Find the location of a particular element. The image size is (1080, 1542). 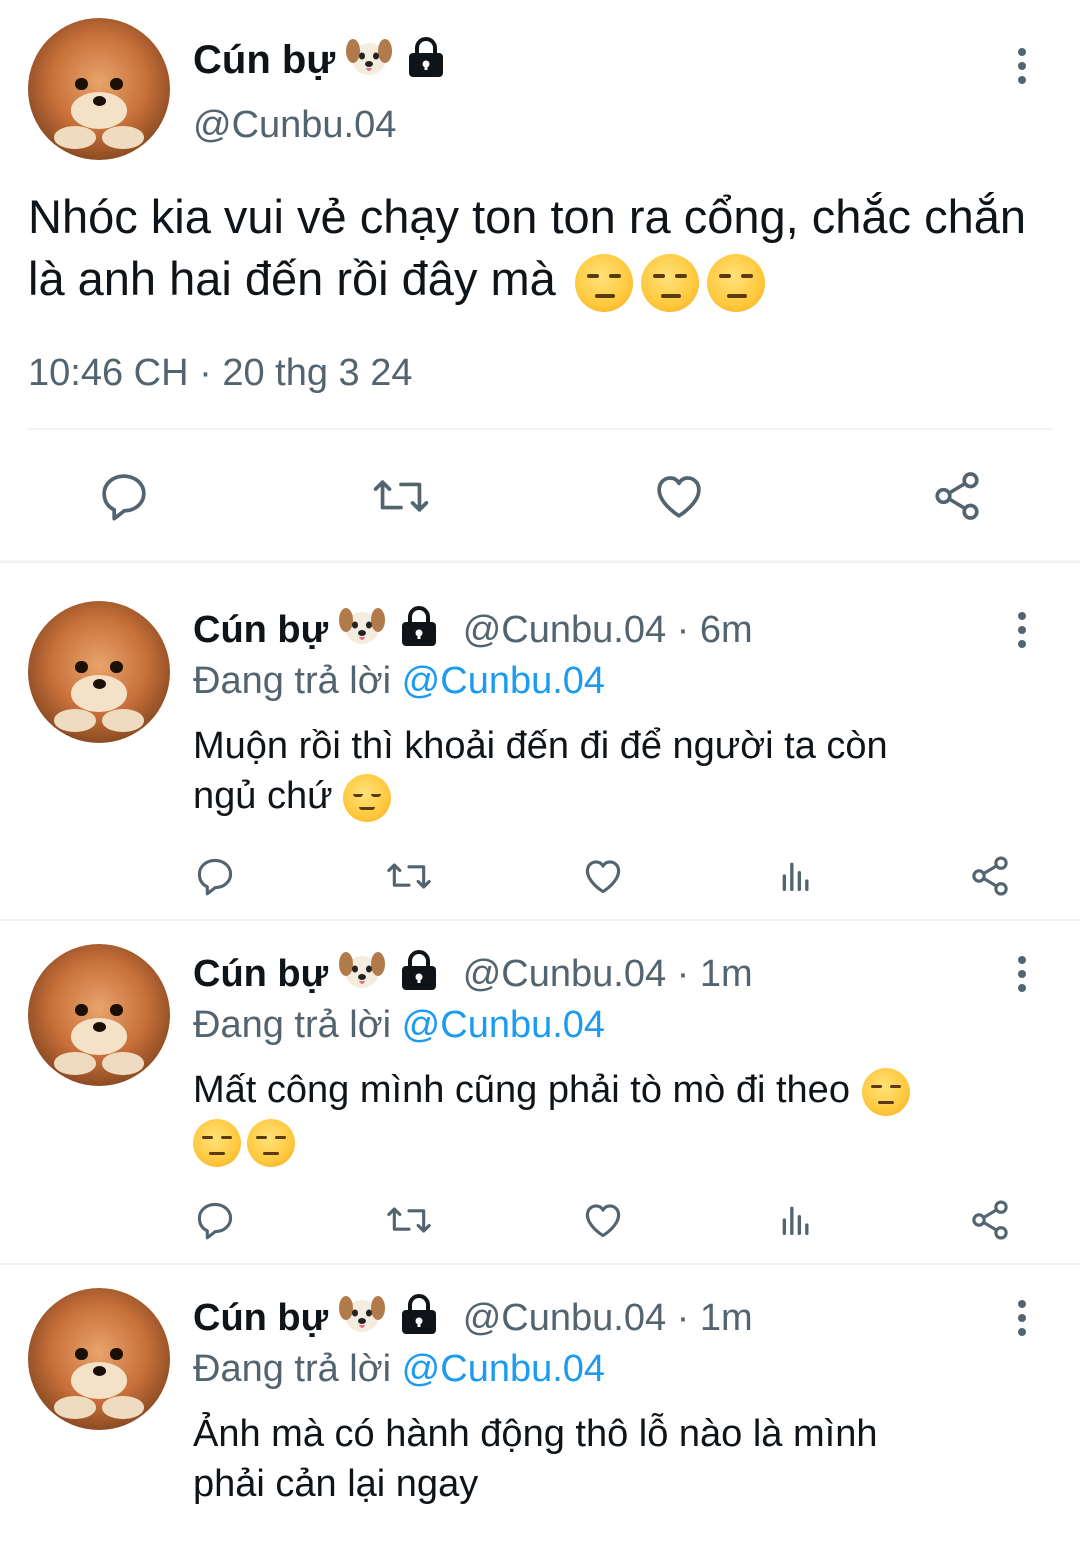

reply-text-line-2: phải cản lại ngay is located at coordinates (336, 1484).